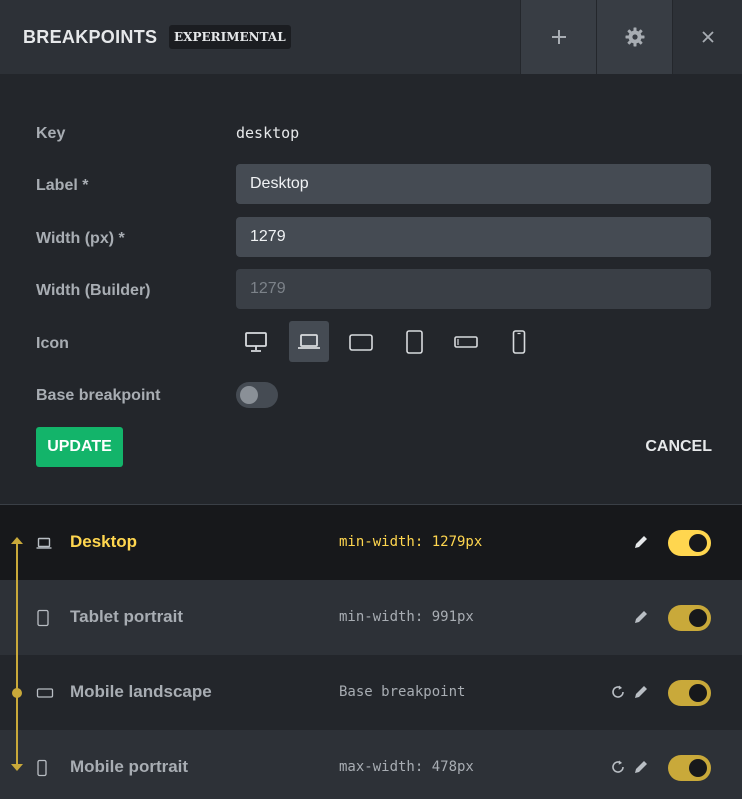 The image size is (742, 799). Describe the element at coordinates (411, 542) in the screenshot. I see `breakpoint-query: min-width: 1279px` at that location.